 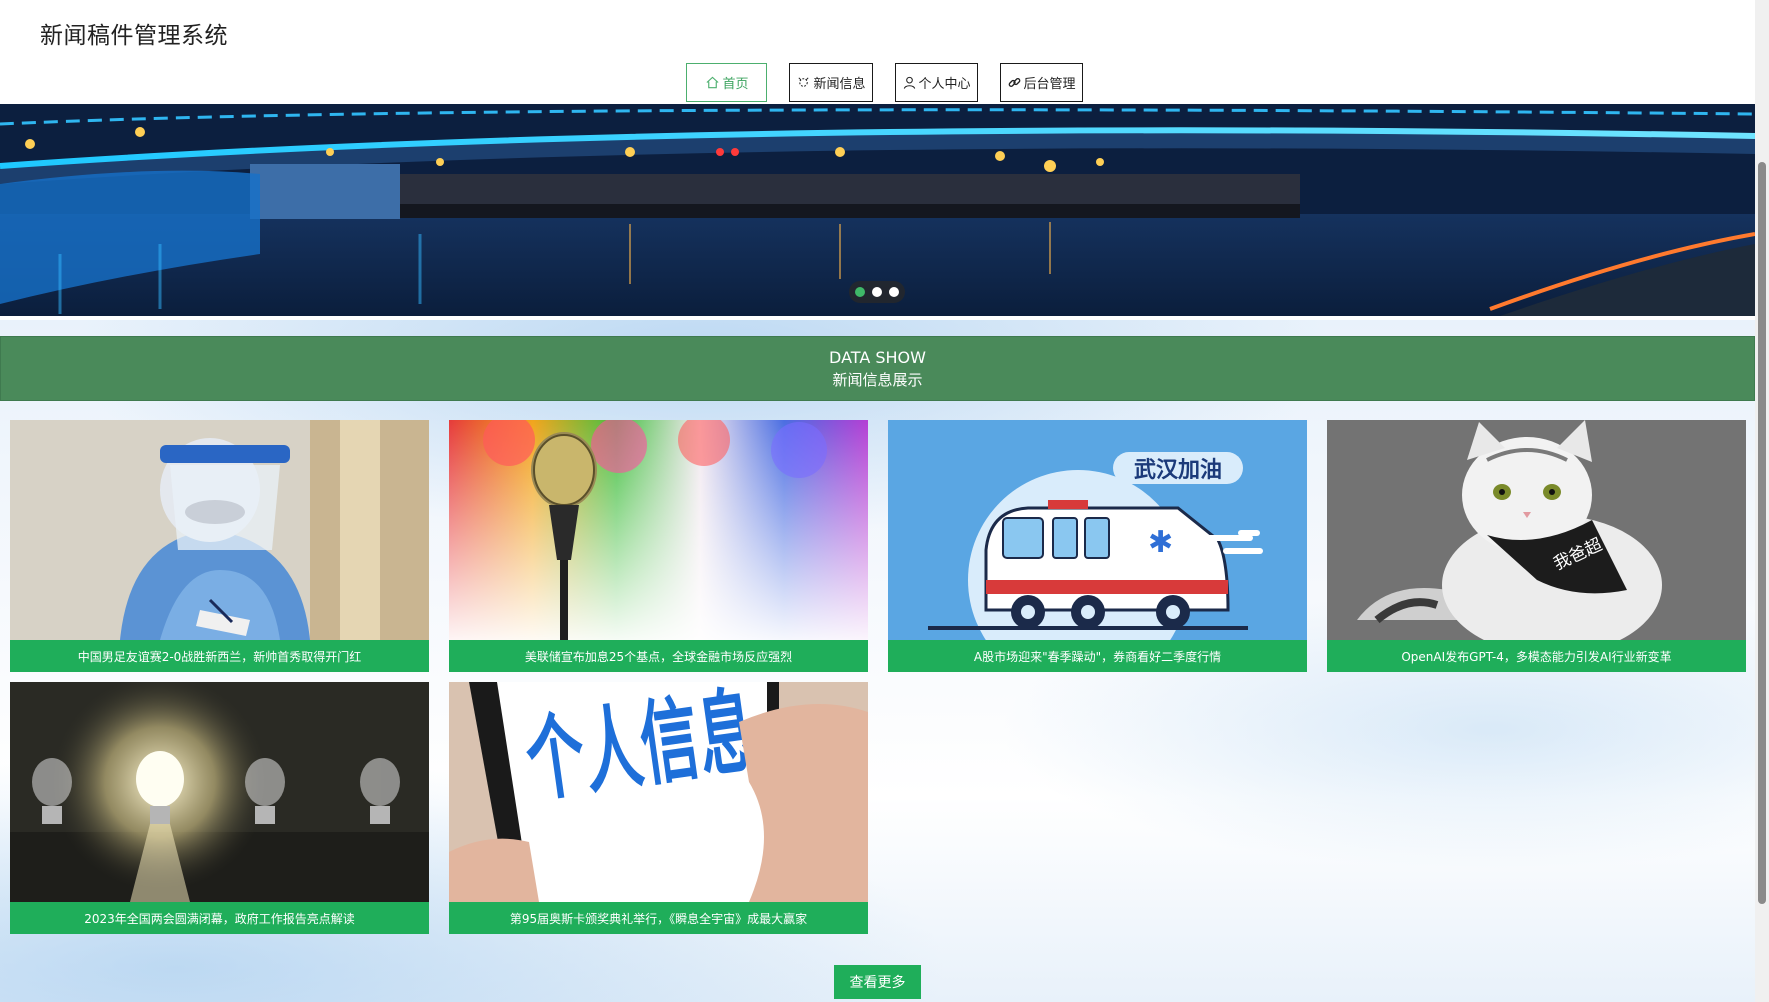 I want to click on link-icon, so click(x=1014, y=82).